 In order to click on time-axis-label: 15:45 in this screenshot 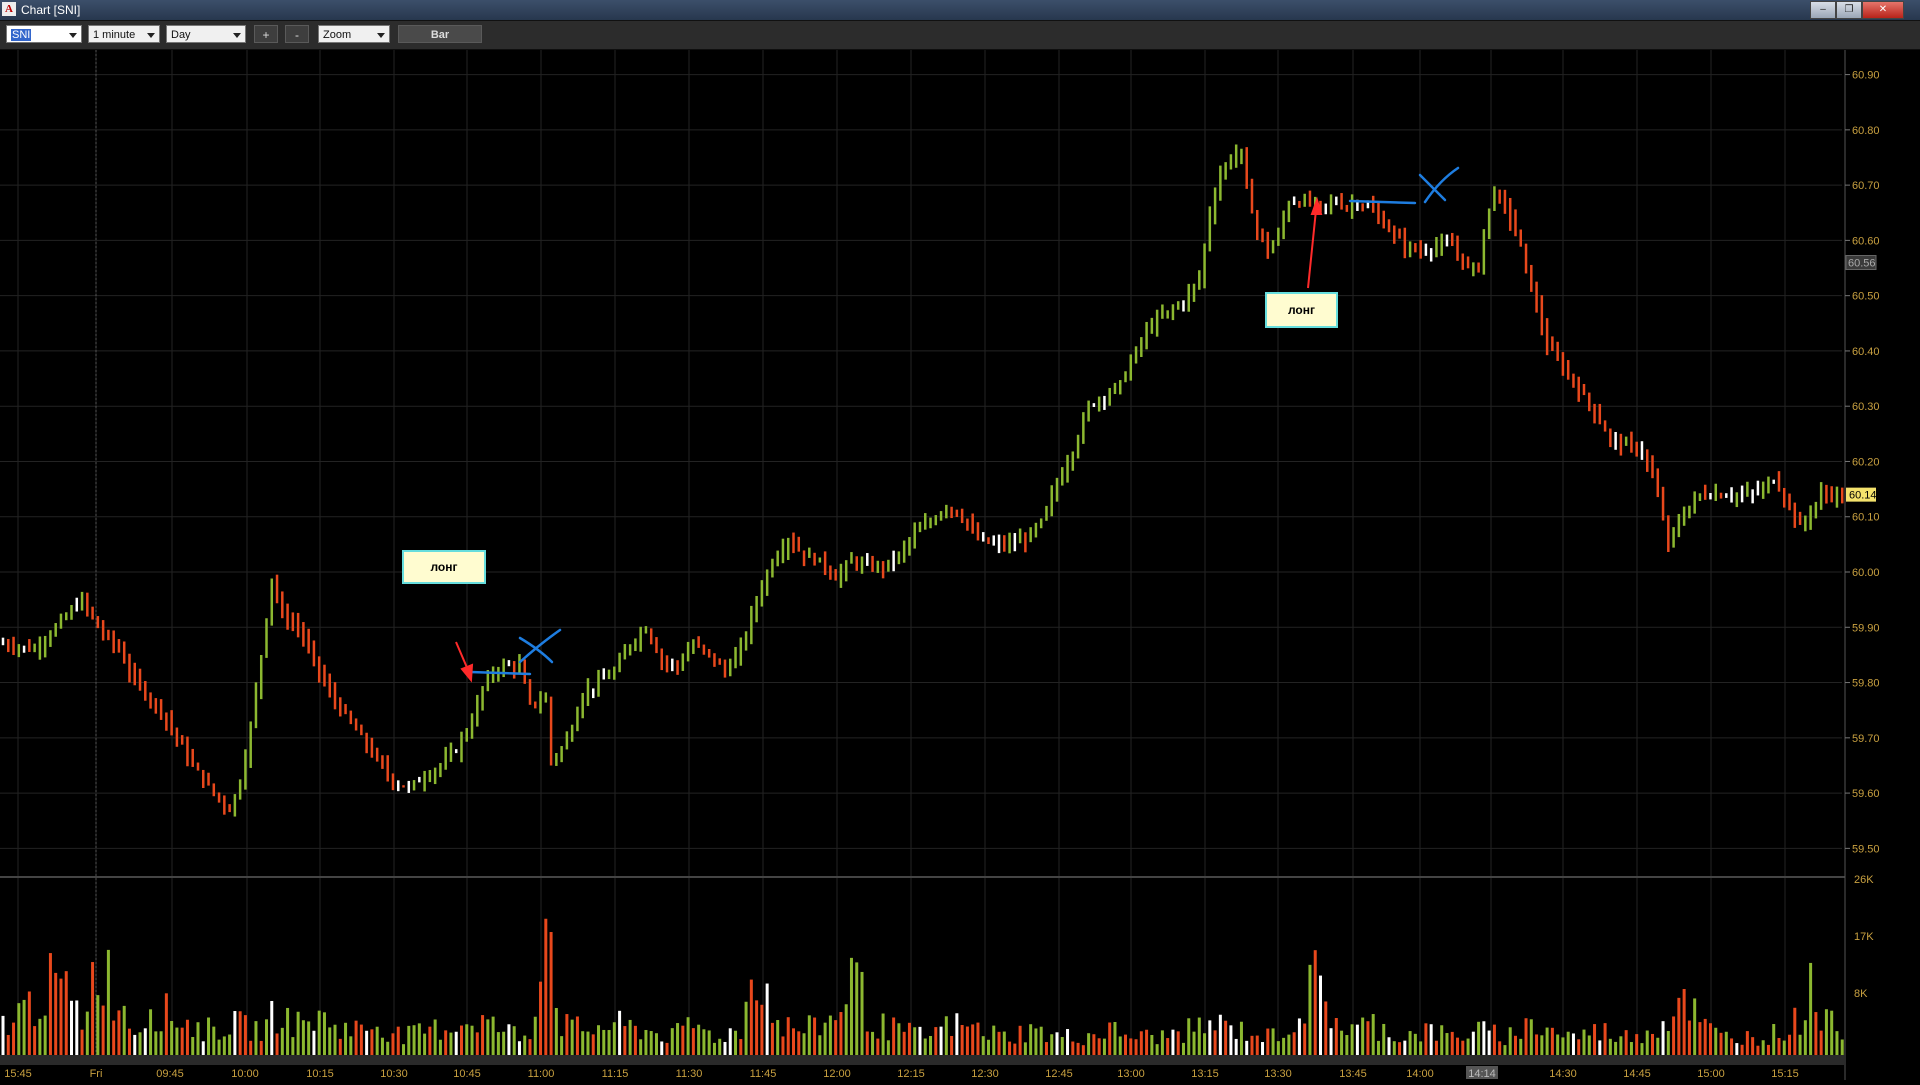, I will do `click(18, 1074)`.